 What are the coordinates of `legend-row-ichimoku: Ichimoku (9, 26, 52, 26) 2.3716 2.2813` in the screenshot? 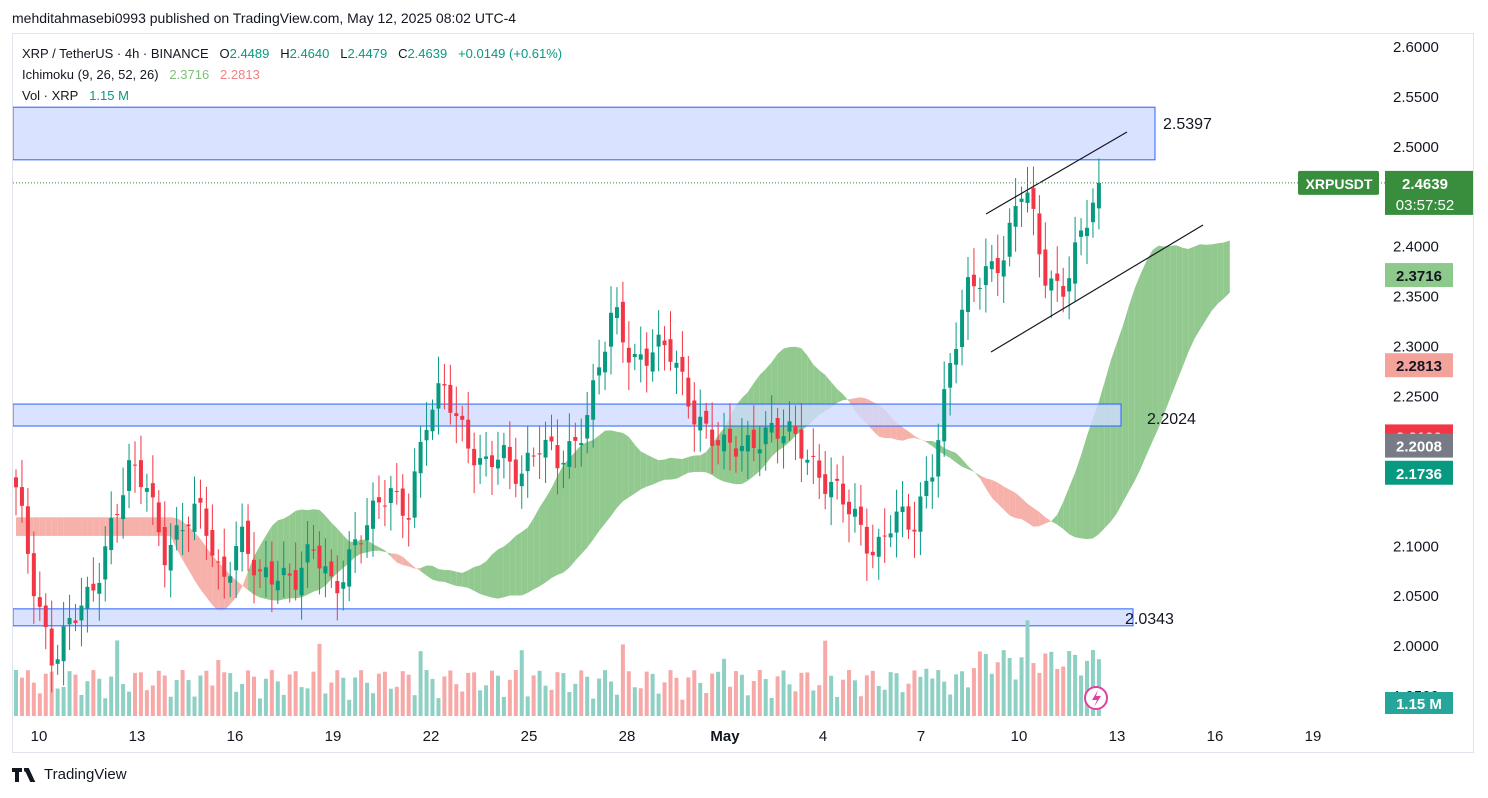 It's located at (141, 74).